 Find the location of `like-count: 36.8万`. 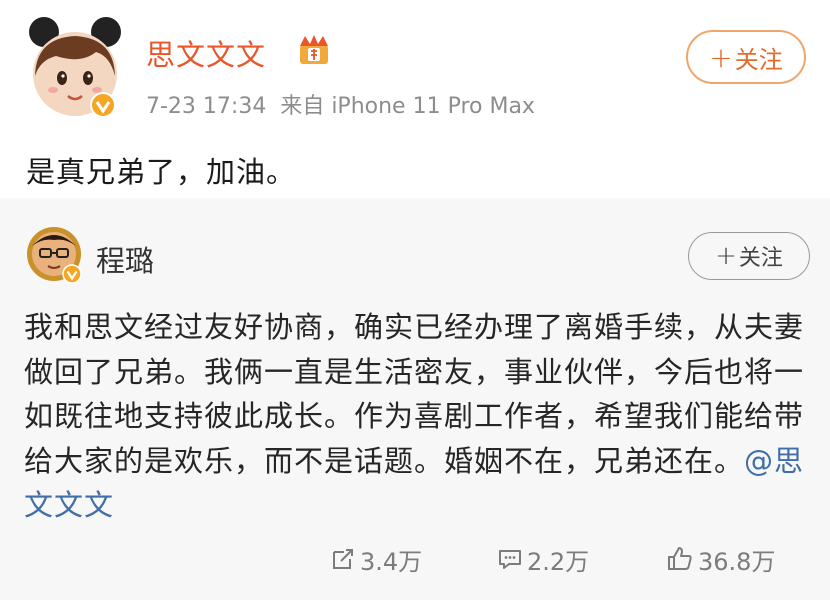

like-count: 36.8万 is located at coordinates (737, 561).